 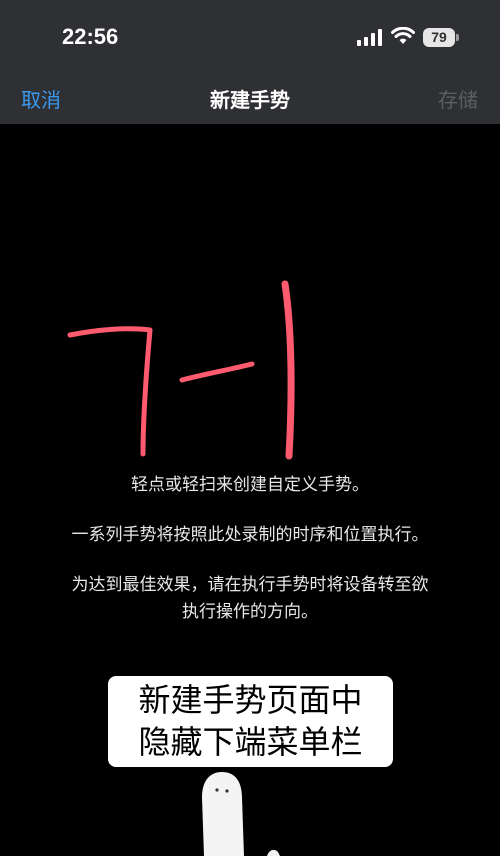 I want to click on instruction-sequence: 一系列手势将按照此处录制的时序和位置执行。, so click(x=250, y=535).